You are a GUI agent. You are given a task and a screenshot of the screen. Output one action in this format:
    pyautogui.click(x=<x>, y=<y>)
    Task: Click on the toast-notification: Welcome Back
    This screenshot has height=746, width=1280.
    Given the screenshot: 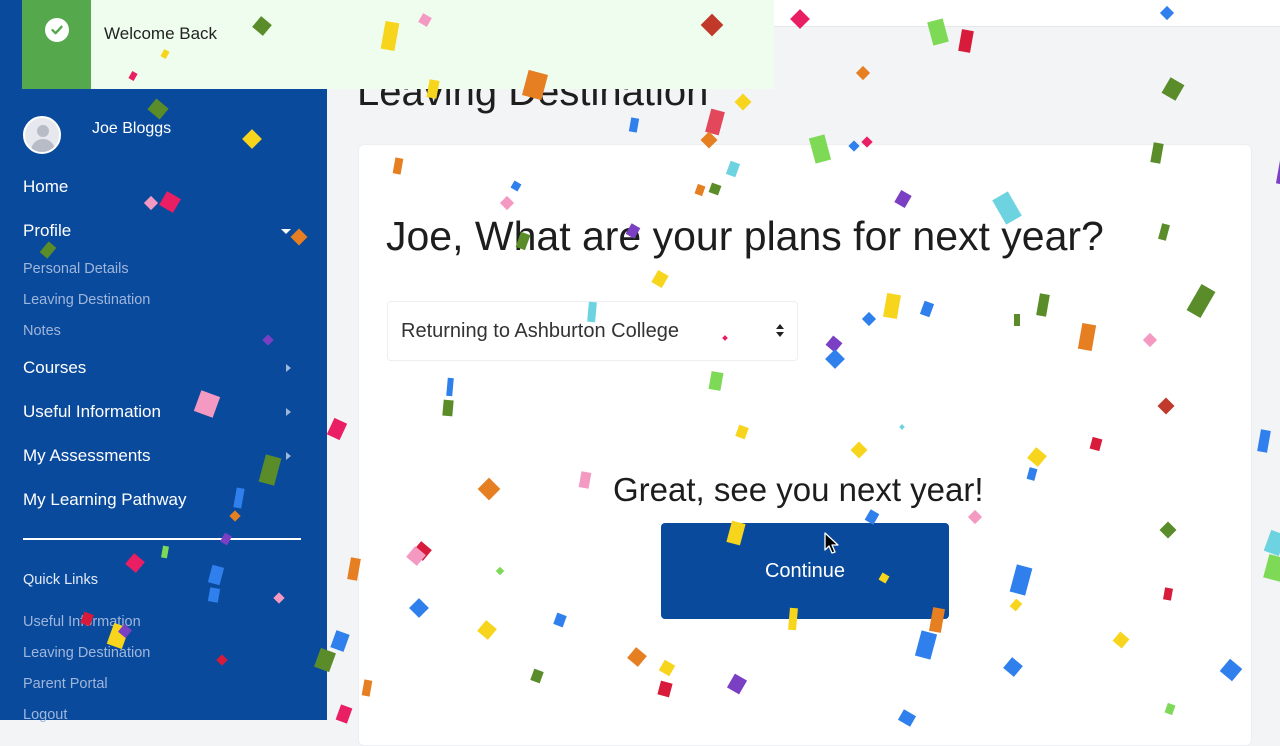 What is the action you would take?
    pyautogui.click(x=398, y=44)
    